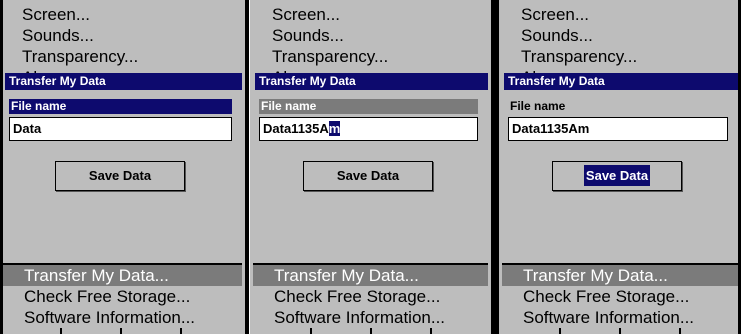 The width and height of the screenshot is (741, 334). Describe the element at coordinates (334, 128) in the screenshot. I see `text-cursor: m` at that location.